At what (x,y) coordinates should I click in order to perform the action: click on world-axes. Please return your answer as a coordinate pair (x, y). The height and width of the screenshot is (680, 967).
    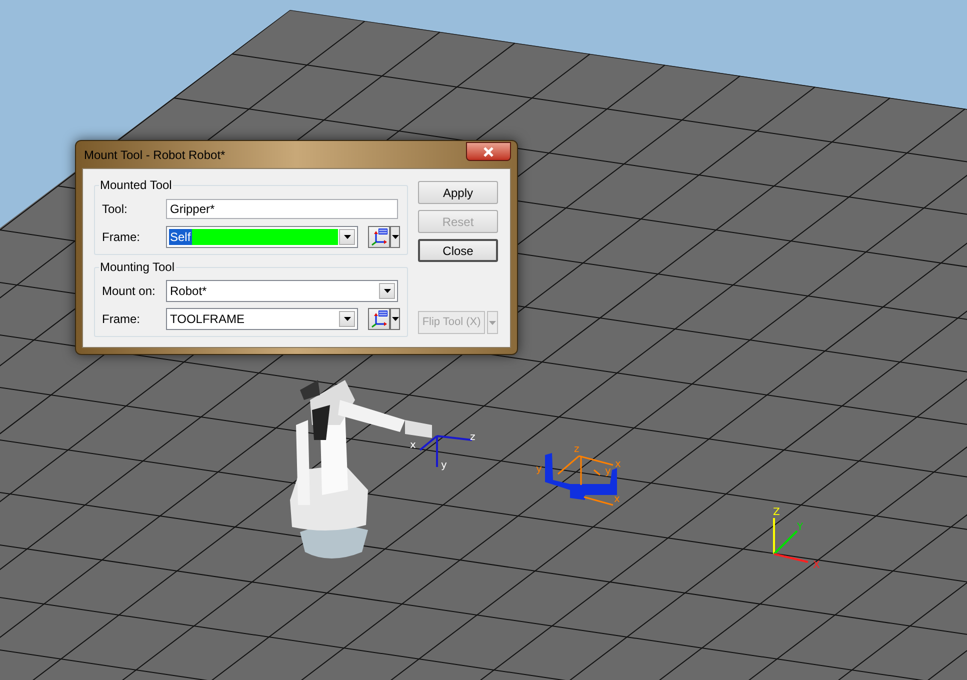
    Looking at the image, I should click on (790, 540).